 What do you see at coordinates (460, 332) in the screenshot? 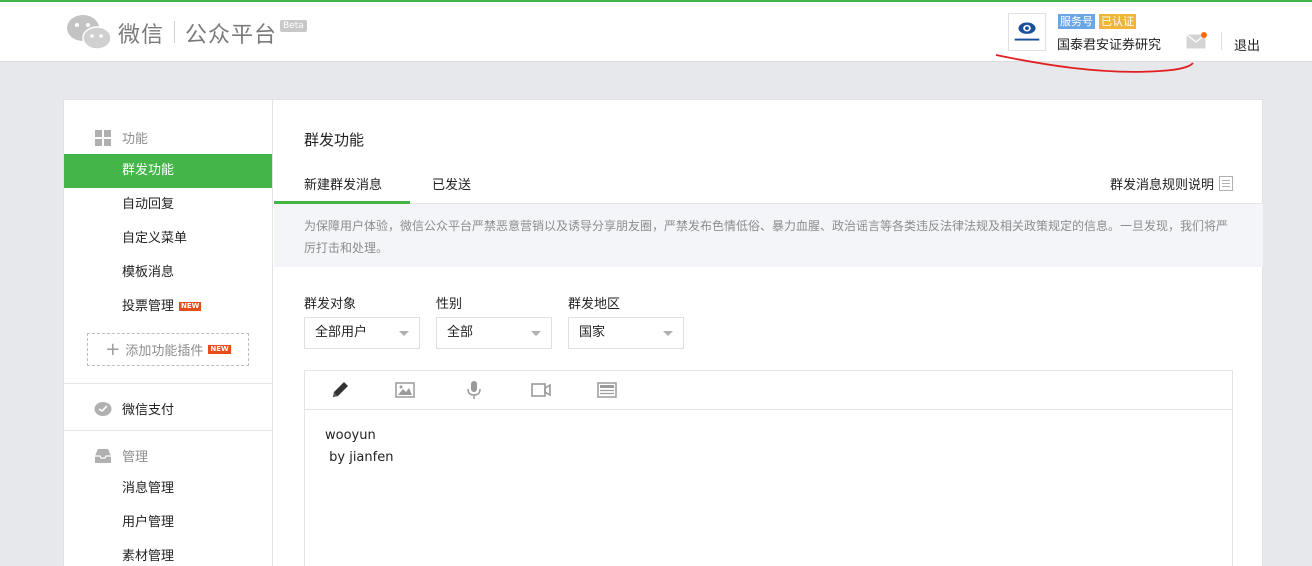
I see `select-value: 全部` at bounding box center [460, 332].